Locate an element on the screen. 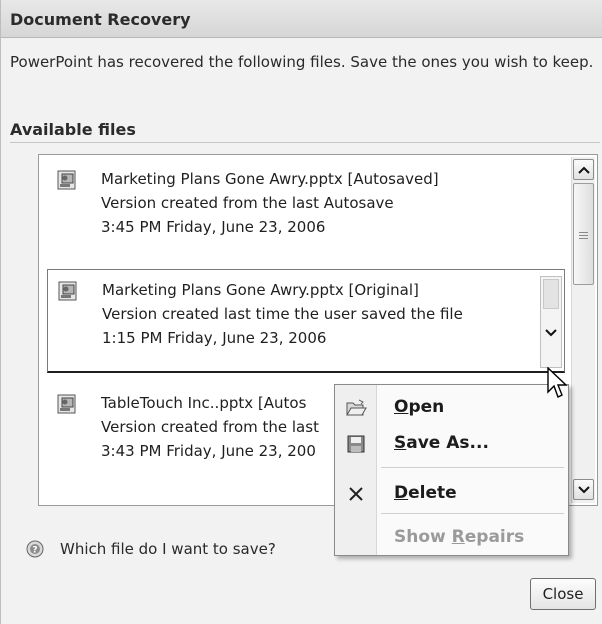 This screenshot has width=602, height=624. list-scrollbar is located at coordinates (583, 330).